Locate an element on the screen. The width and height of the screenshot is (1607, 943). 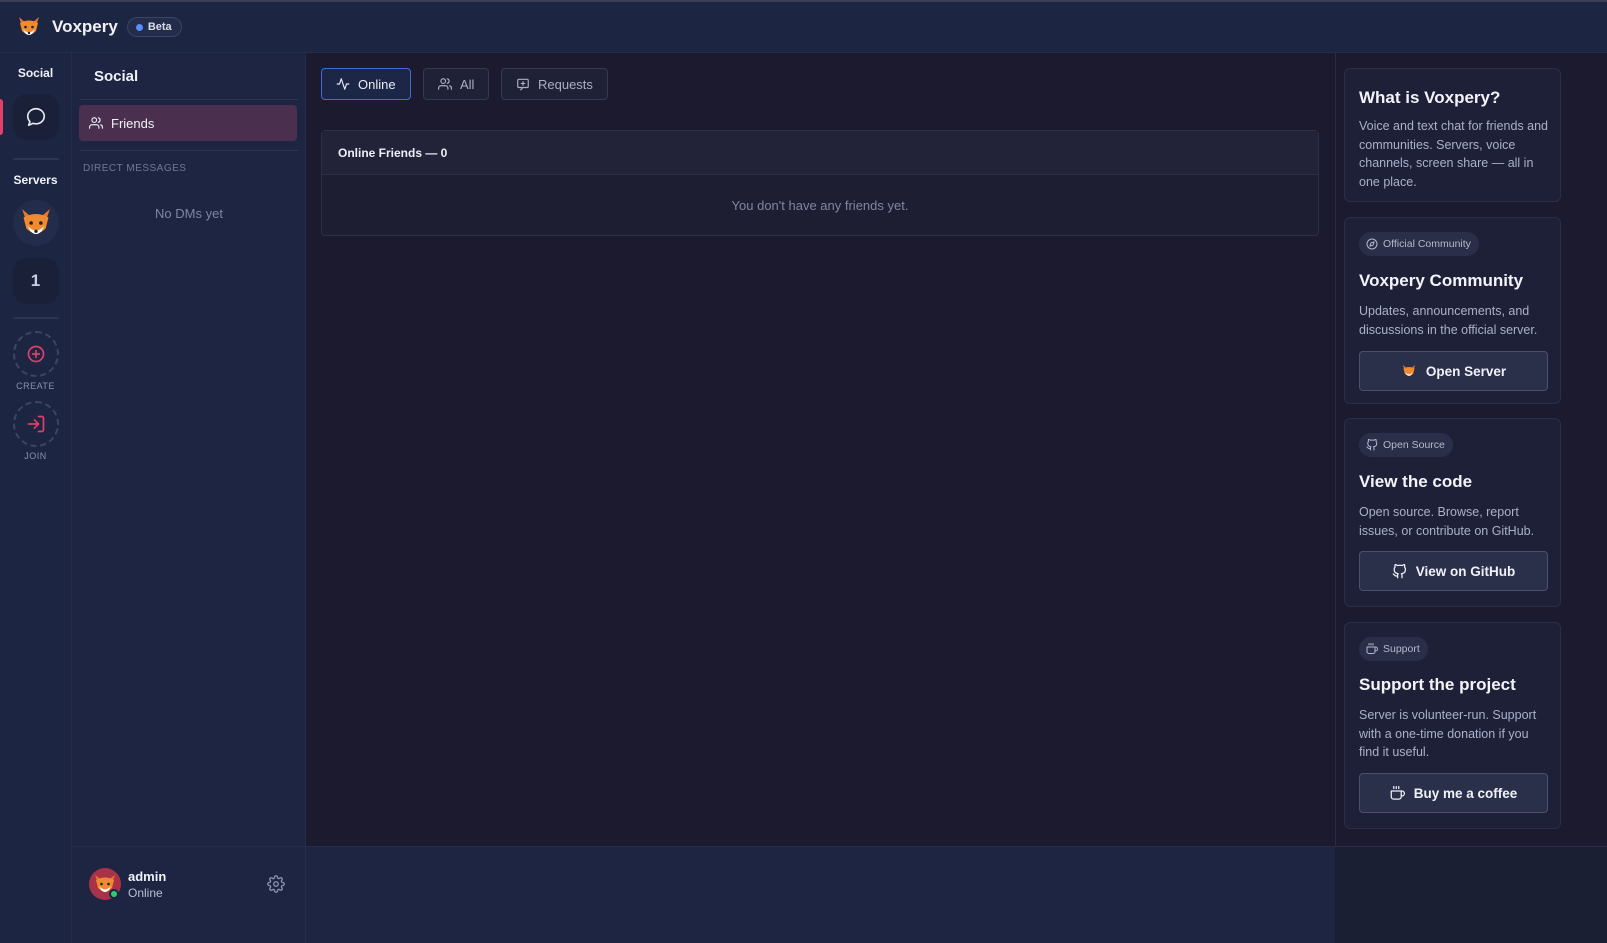
support-chip: Support is located at coordinates (1393, 649).